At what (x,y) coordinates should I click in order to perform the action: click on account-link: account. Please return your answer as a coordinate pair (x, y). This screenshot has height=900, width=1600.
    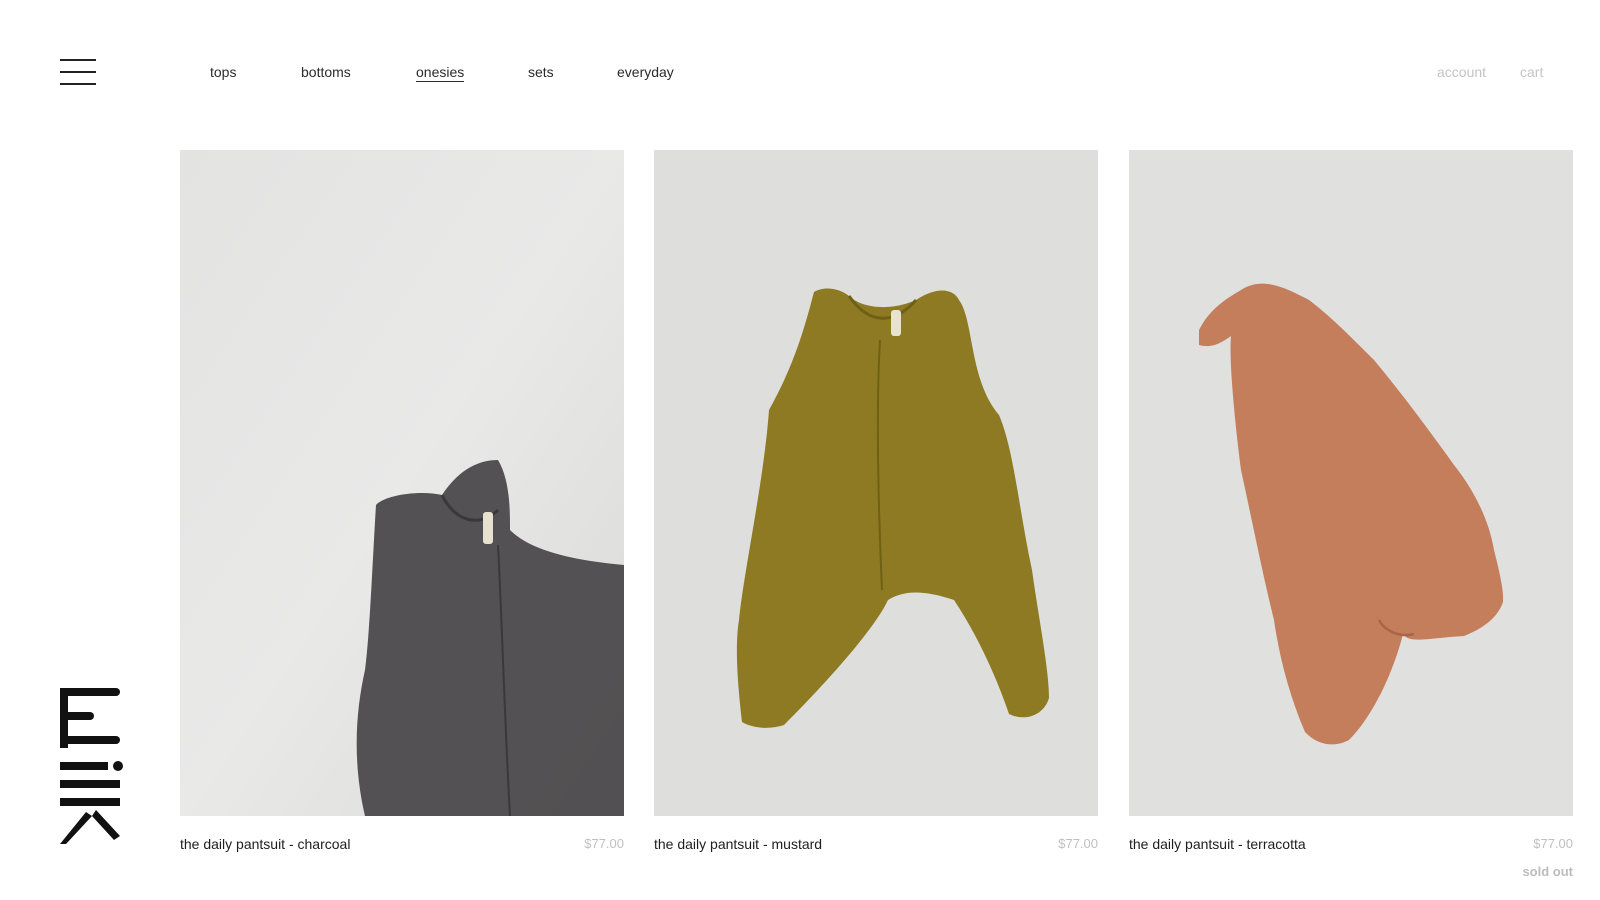
    Looking at the image, I should click on (1461, 72).